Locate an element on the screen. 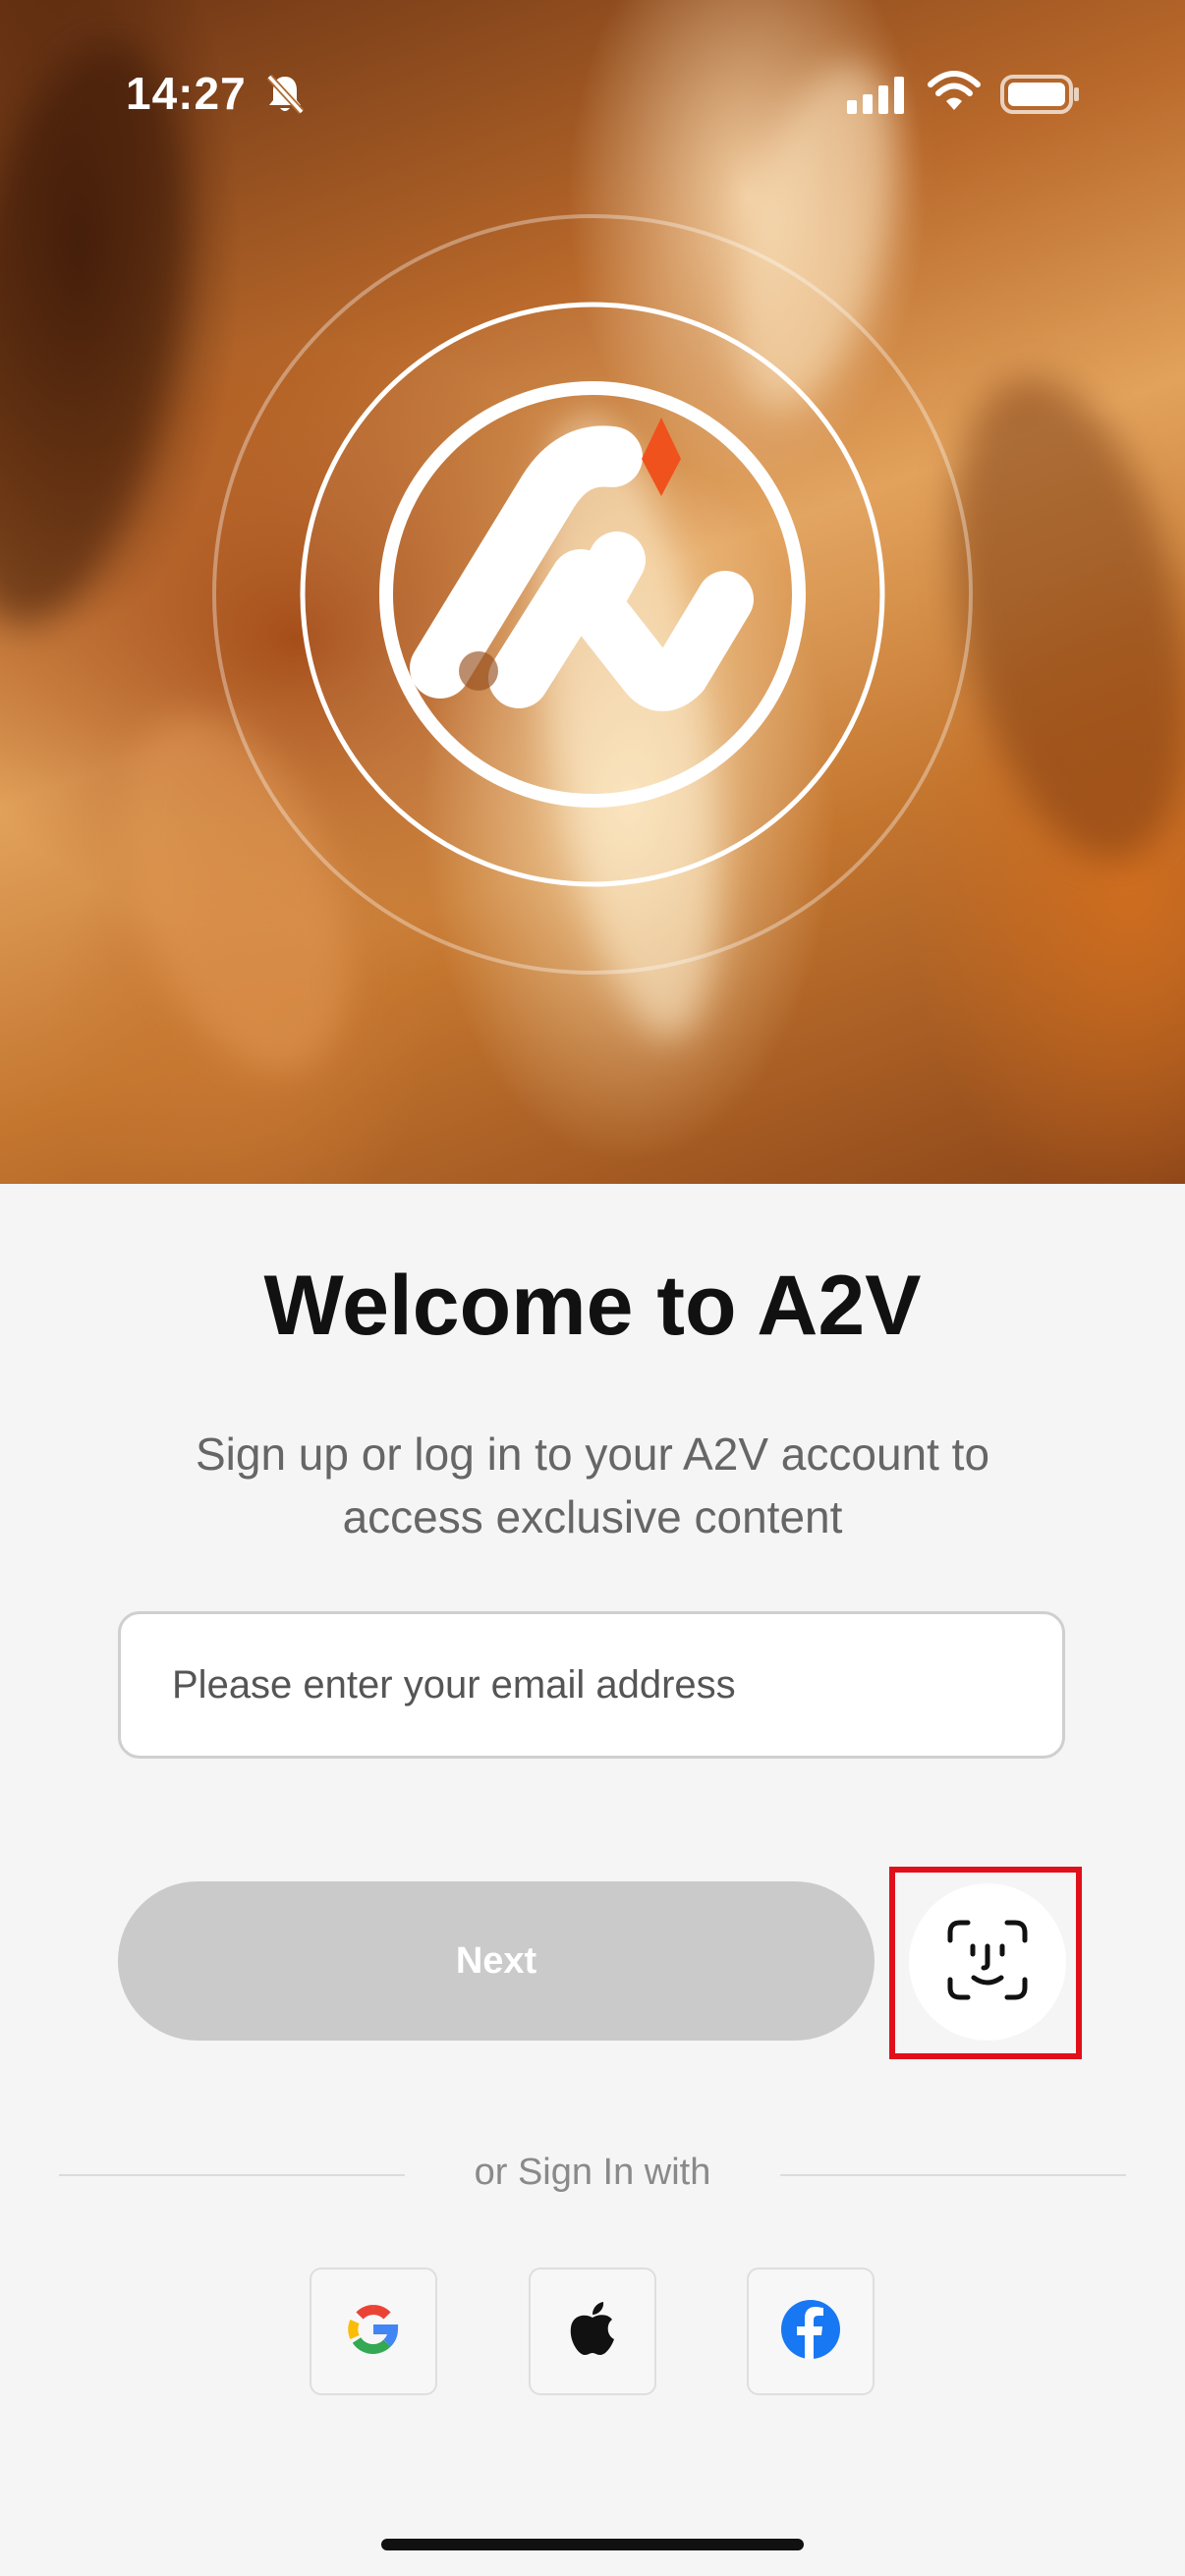 This screenshot has width=1185, height=2576. welcome-subtitle-line2: access exclusive content is located at coordinates (592, 1516).